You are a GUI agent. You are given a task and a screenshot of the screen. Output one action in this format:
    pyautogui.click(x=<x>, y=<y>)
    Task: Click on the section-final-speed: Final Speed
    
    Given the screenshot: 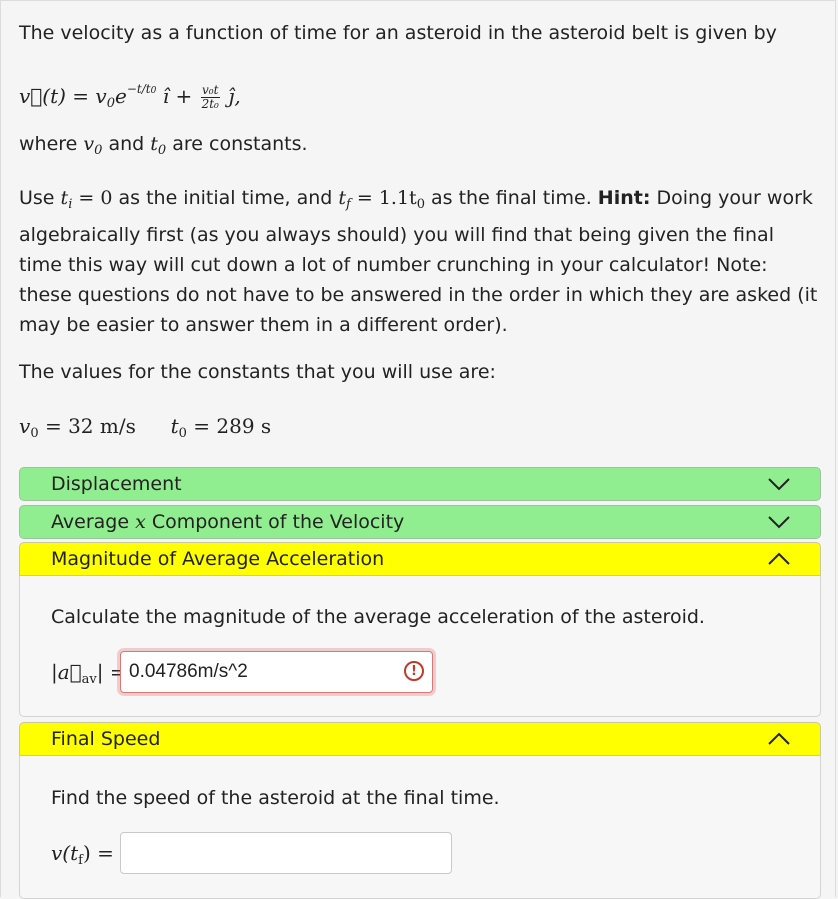 What is the action you would take?
    pyautogui.click(x=420, y=739)
    